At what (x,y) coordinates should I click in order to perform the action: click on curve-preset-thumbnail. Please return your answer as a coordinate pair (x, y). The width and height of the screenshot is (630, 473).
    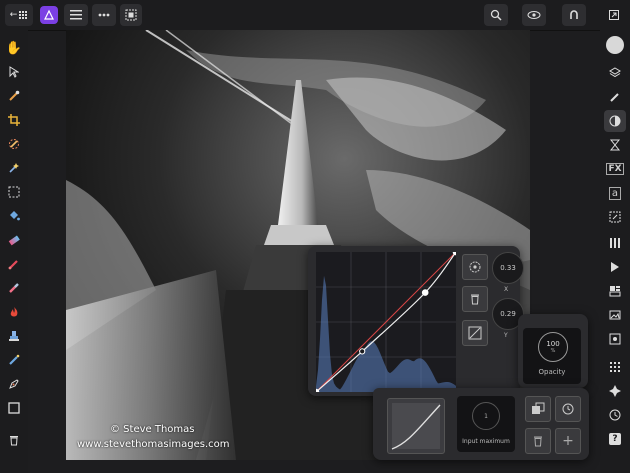
    Looking at the image, I should click on (416, 426).